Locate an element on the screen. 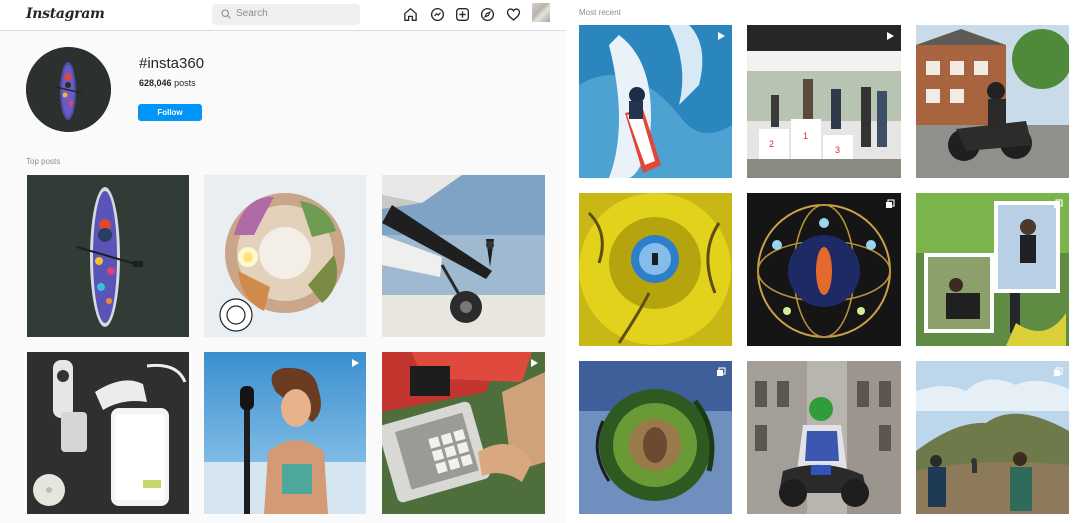 Image resolution: width=1080 pixels, height=523 pixels. post-count: 628,046 posts is located at coordinates (167, 83).